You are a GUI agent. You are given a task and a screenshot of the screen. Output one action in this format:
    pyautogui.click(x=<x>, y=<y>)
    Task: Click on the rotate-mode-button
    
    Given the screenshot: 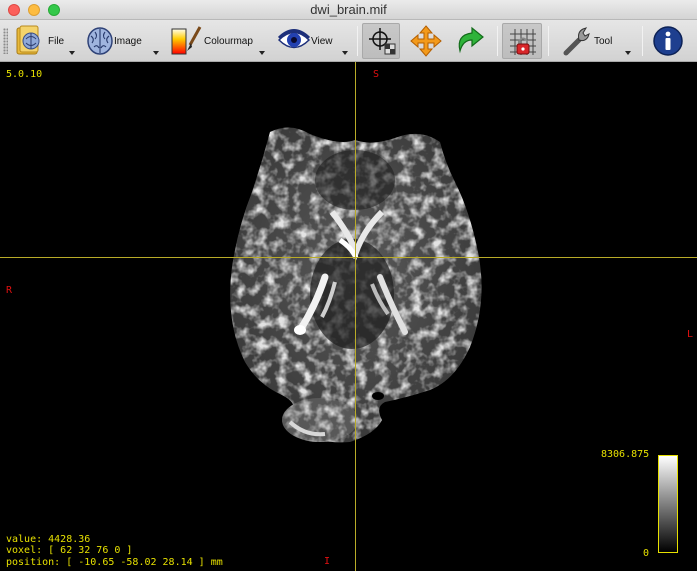 What is the action you would take?
    pyautogui.click(x=470, y=41)
    